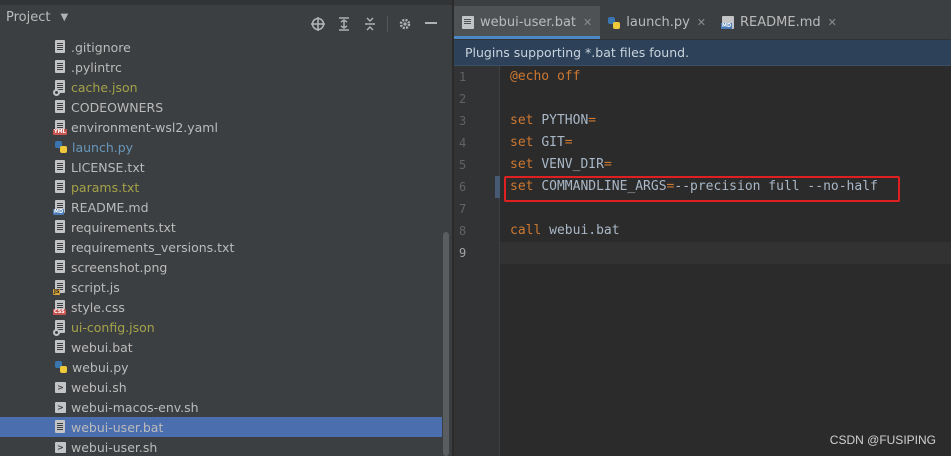 This screenshot has height=456, width=951. Describe the element at coordinates (221, 267) in the screenshot. I see `tree-item: screenshot.png` at that location.